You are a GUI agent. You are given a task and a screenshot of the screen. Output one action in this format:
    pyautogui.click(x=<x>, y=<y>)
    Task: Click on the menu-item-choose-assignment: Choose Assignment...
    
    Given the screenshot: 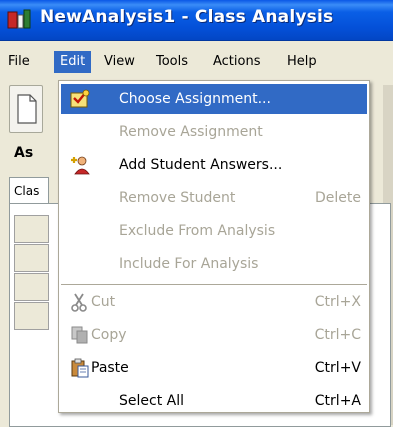 What is the action you would take?
    pyautogui.click(x=214, y=99)
    